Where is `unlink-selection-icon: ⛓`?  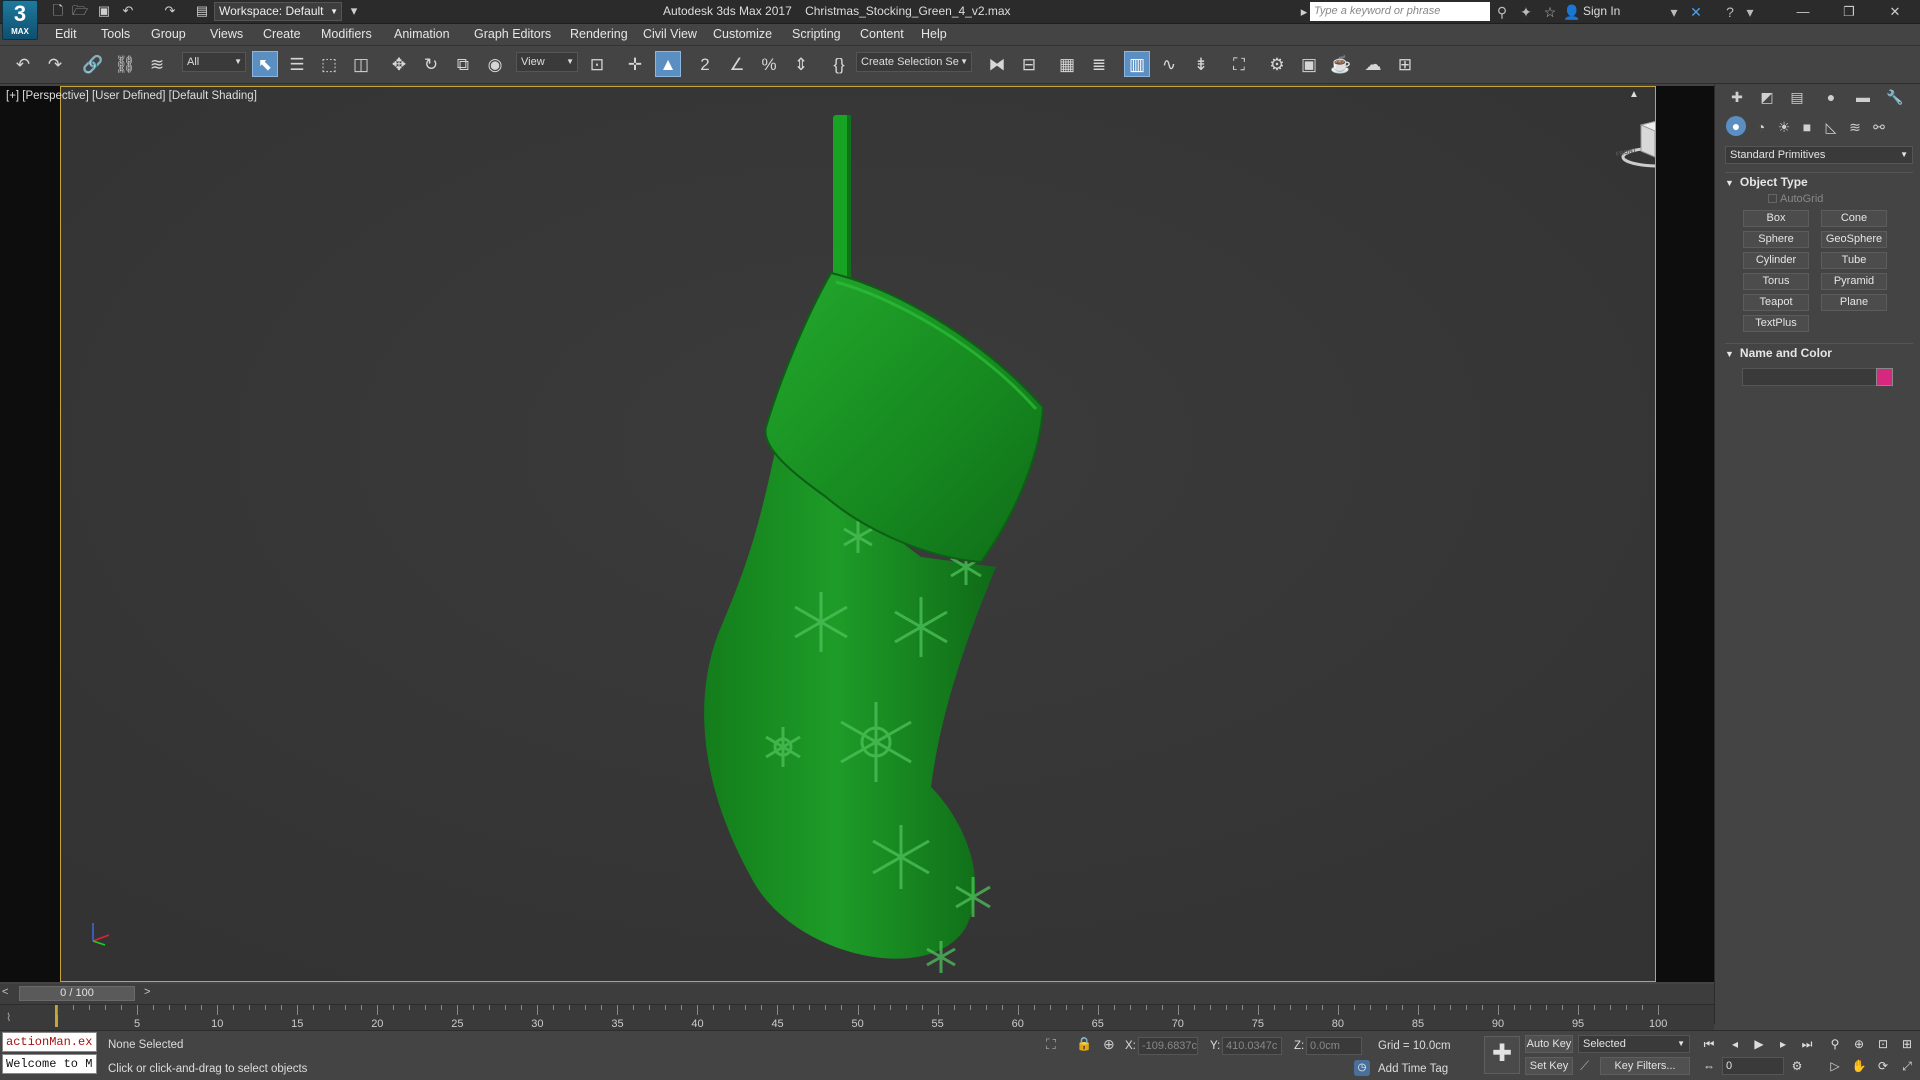
unlink-selection-icon: ⛓ is located at coordinates (125, 65).